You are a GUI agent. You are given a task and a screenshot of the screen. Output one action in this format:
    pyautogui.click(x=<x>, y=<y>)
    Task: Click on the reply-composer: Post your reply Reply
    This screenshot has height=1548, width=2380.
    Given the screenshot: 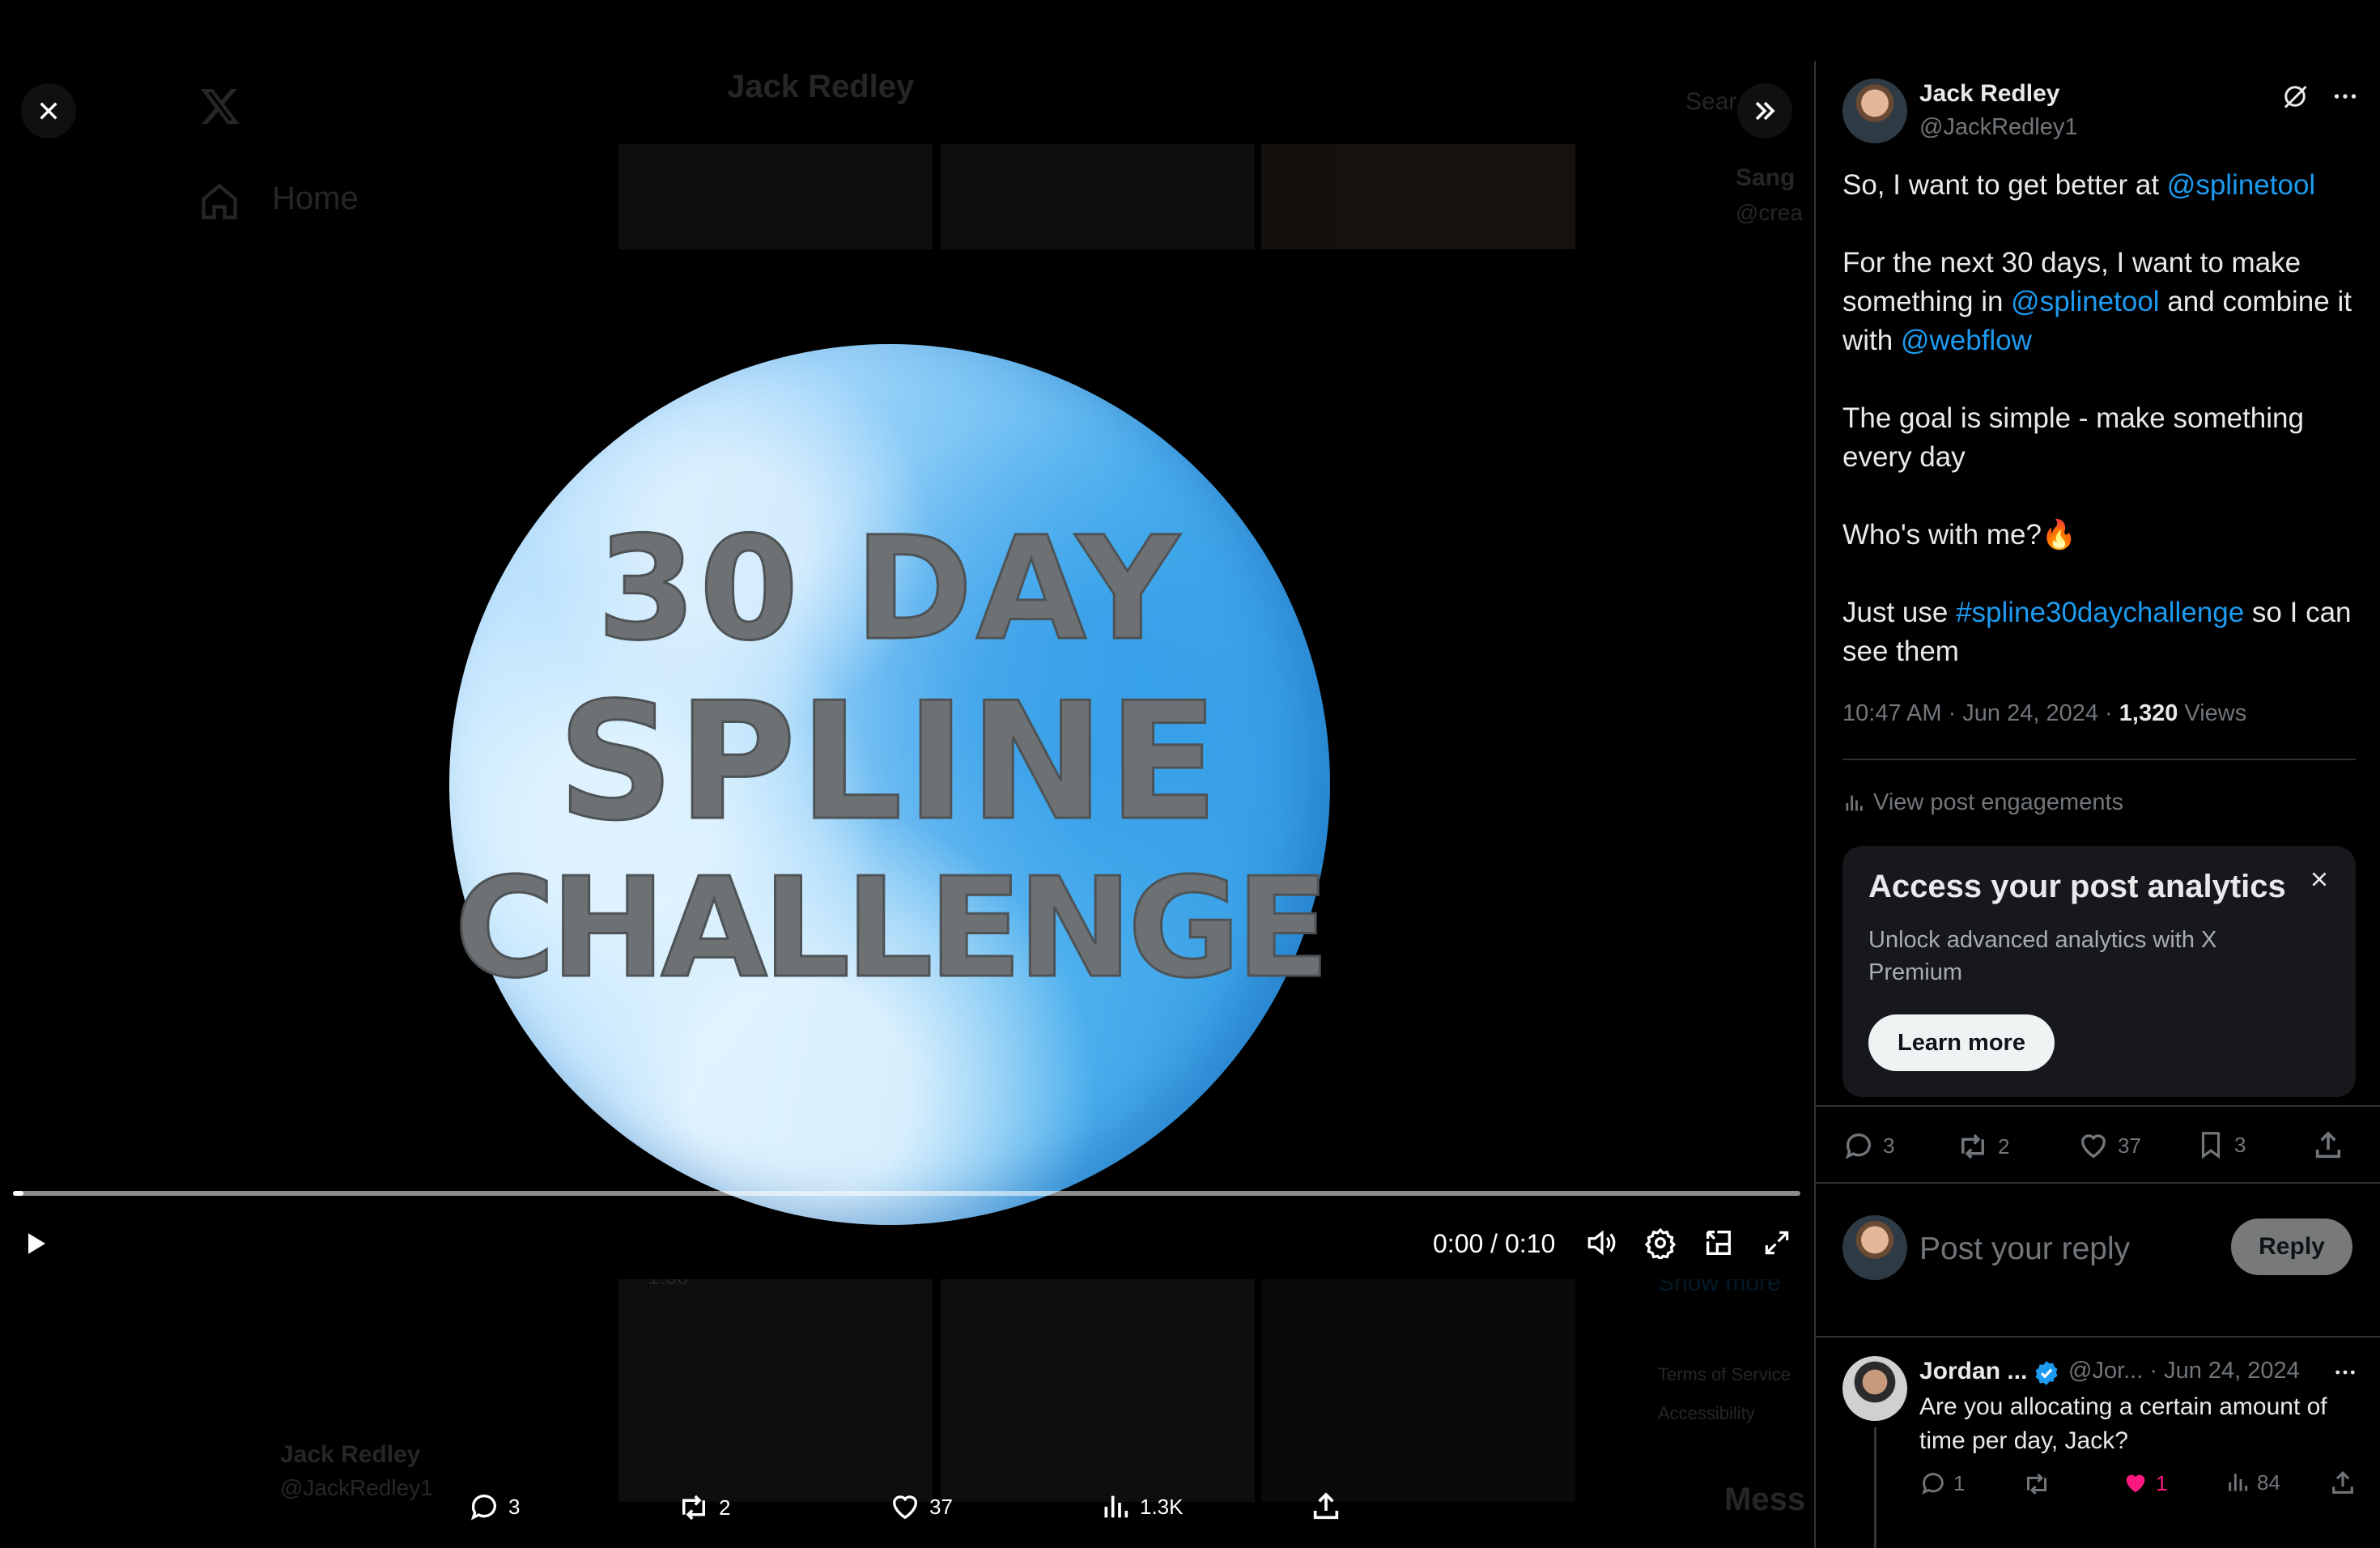 What is the action you would take?
    pyautogui.click(x=2098, y=1255)
    